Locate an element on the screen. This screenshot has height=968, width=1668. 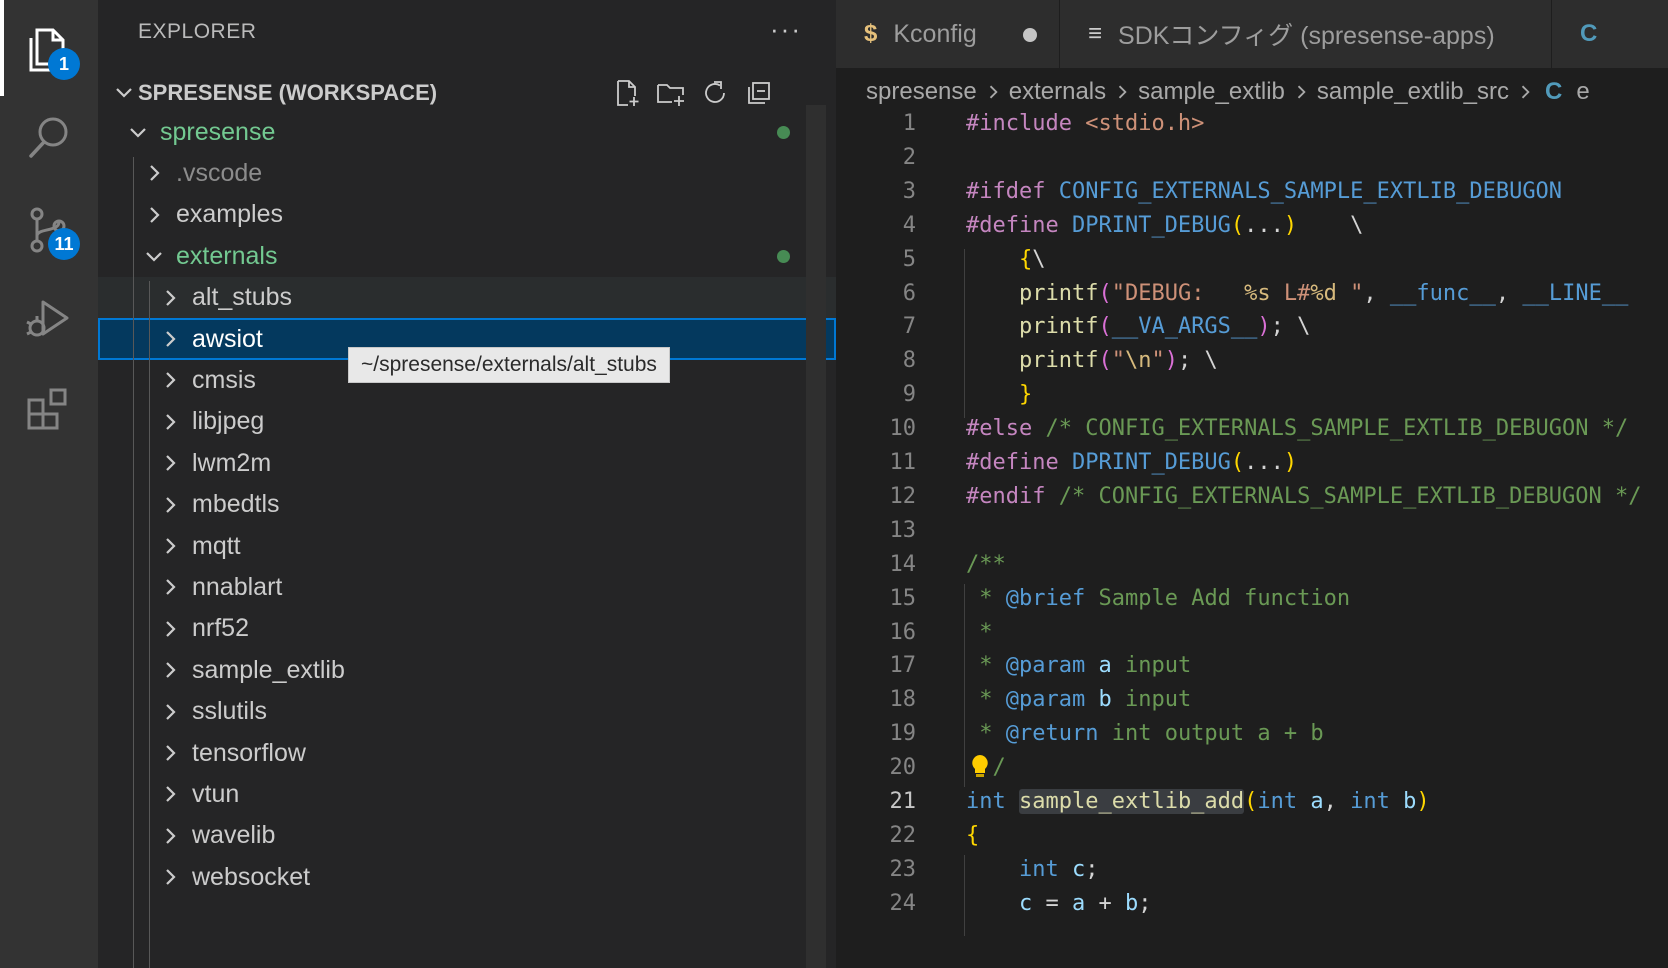
line-number: 16 is located at coordinates (903, 632).